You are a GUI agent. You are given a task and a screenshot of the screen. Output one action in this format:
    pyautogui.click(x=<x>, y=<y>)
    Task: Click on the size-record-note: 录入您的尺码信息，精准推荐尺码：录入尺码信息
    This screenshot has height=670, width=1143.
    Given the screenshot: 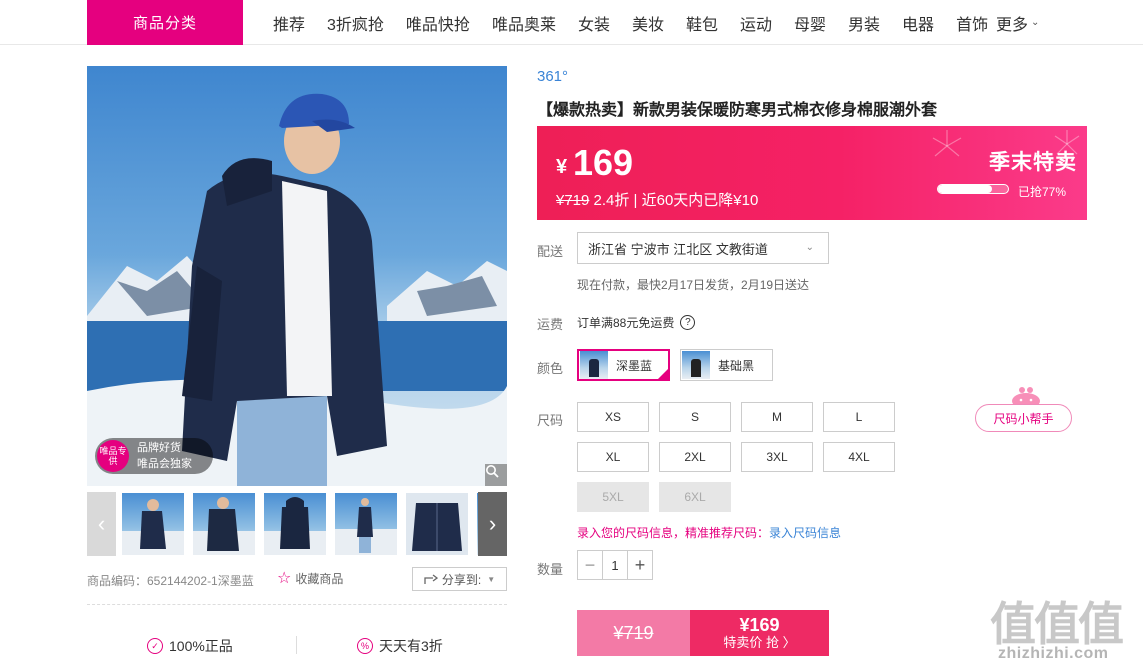 What is the action you would take?
    pyautogui.click(x=709, y=532)
    